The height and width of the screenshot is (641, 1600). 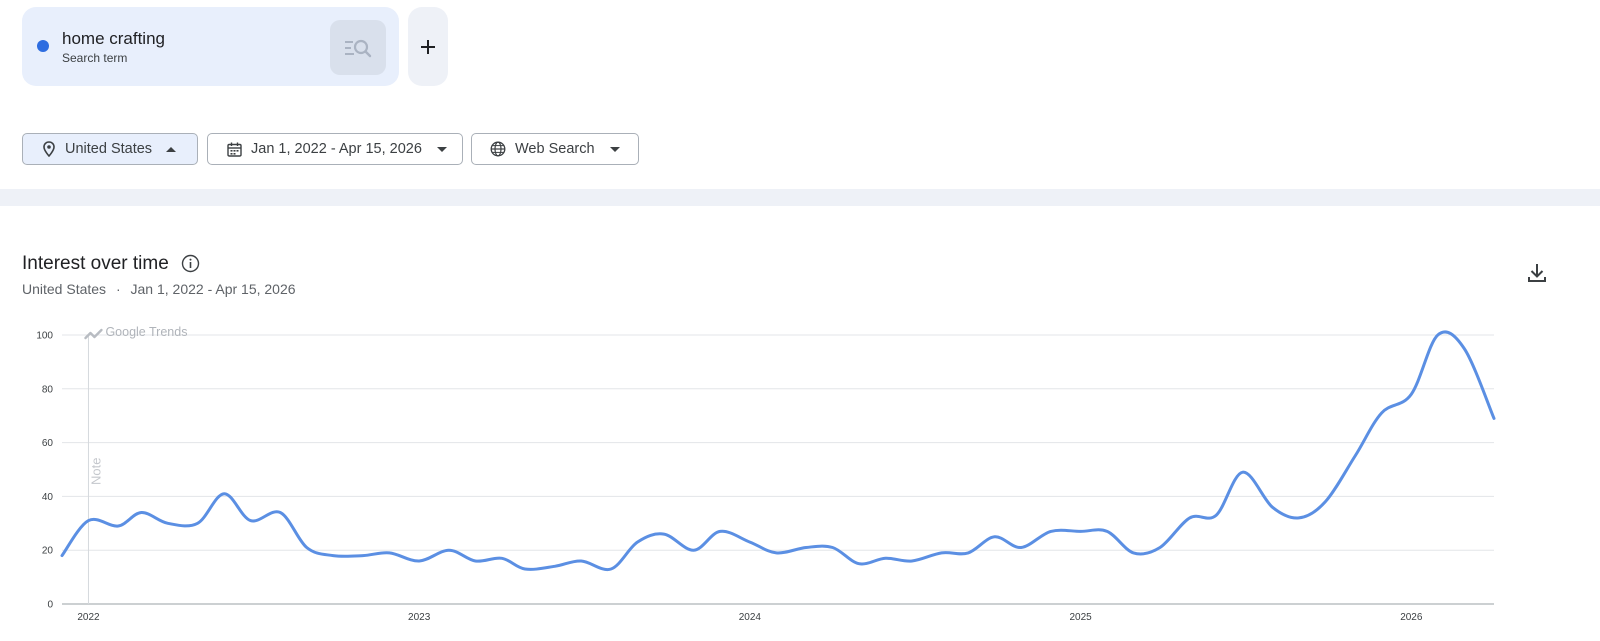 I want to click on caret-up-icon, so click(x=171, y=149).